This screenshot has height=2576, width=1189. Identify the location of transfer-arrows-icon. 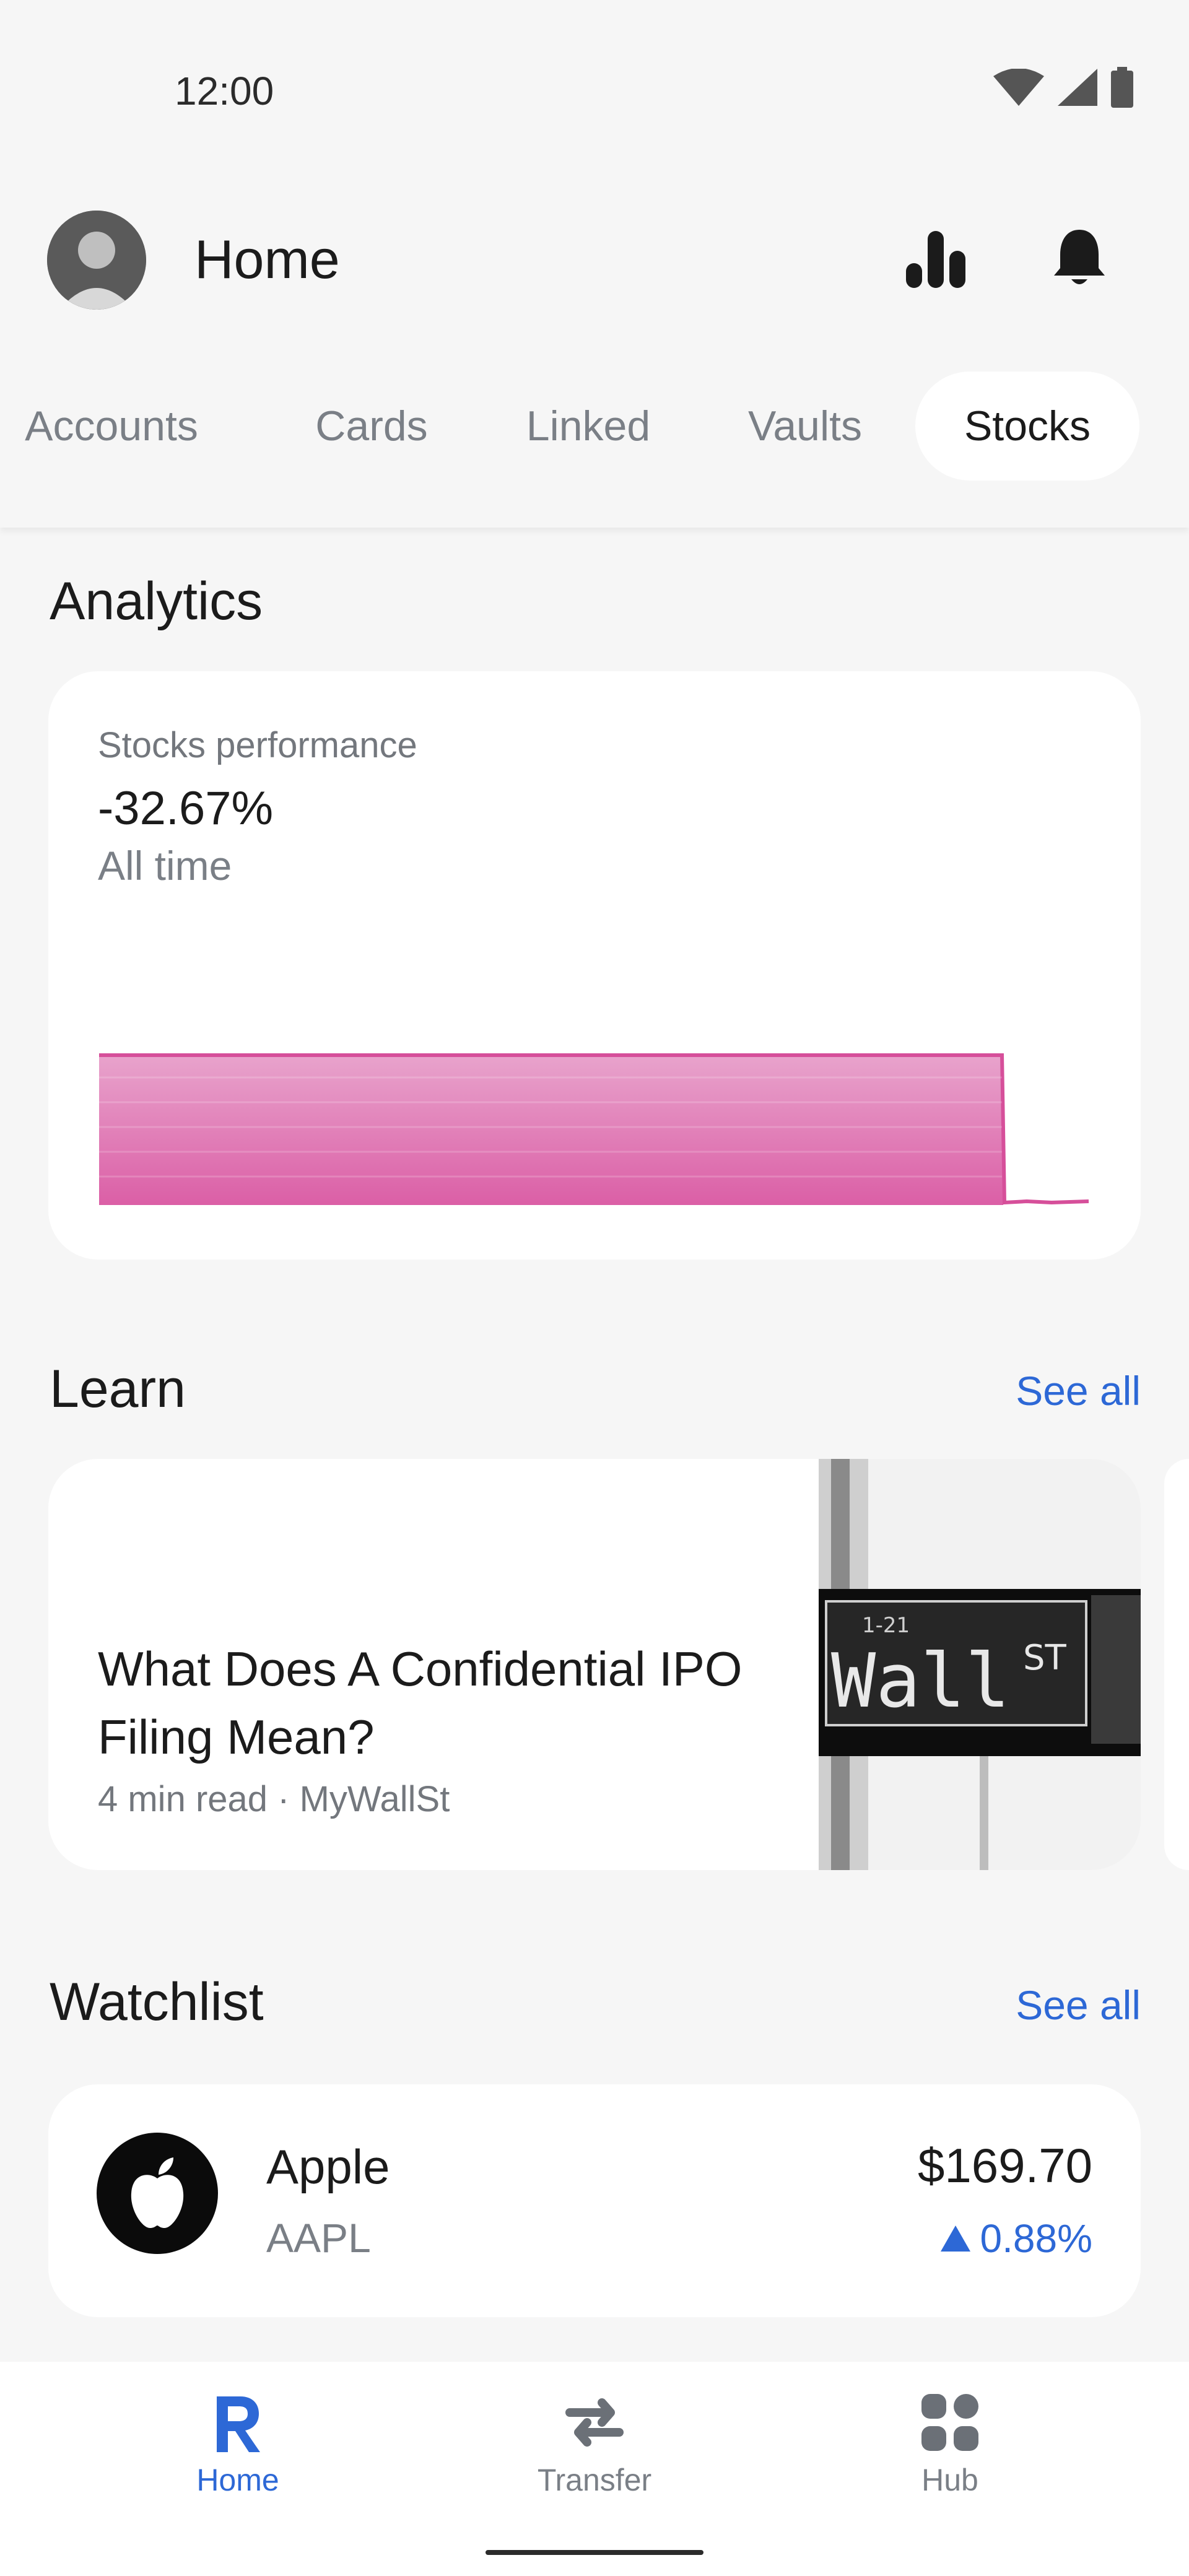
(594, 2422).